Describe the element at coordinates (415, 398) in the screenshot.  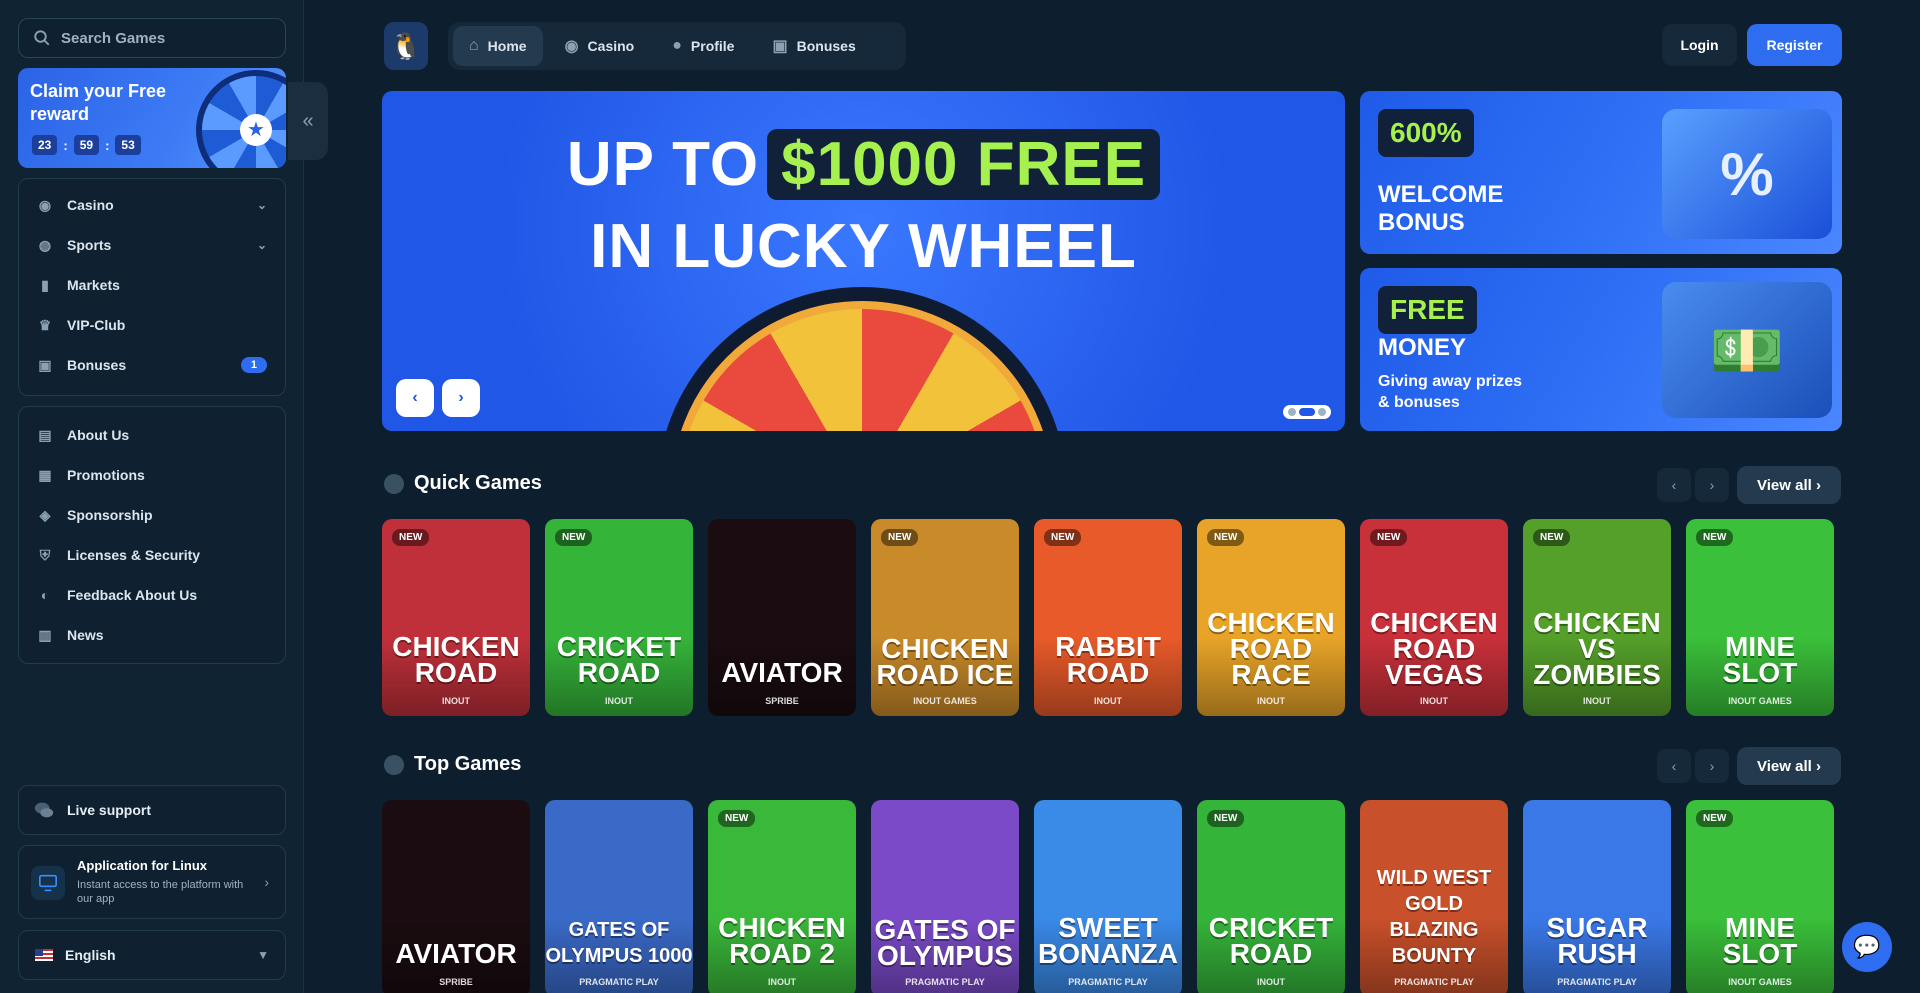
I see `hero-prev-button: ‹` at that location.